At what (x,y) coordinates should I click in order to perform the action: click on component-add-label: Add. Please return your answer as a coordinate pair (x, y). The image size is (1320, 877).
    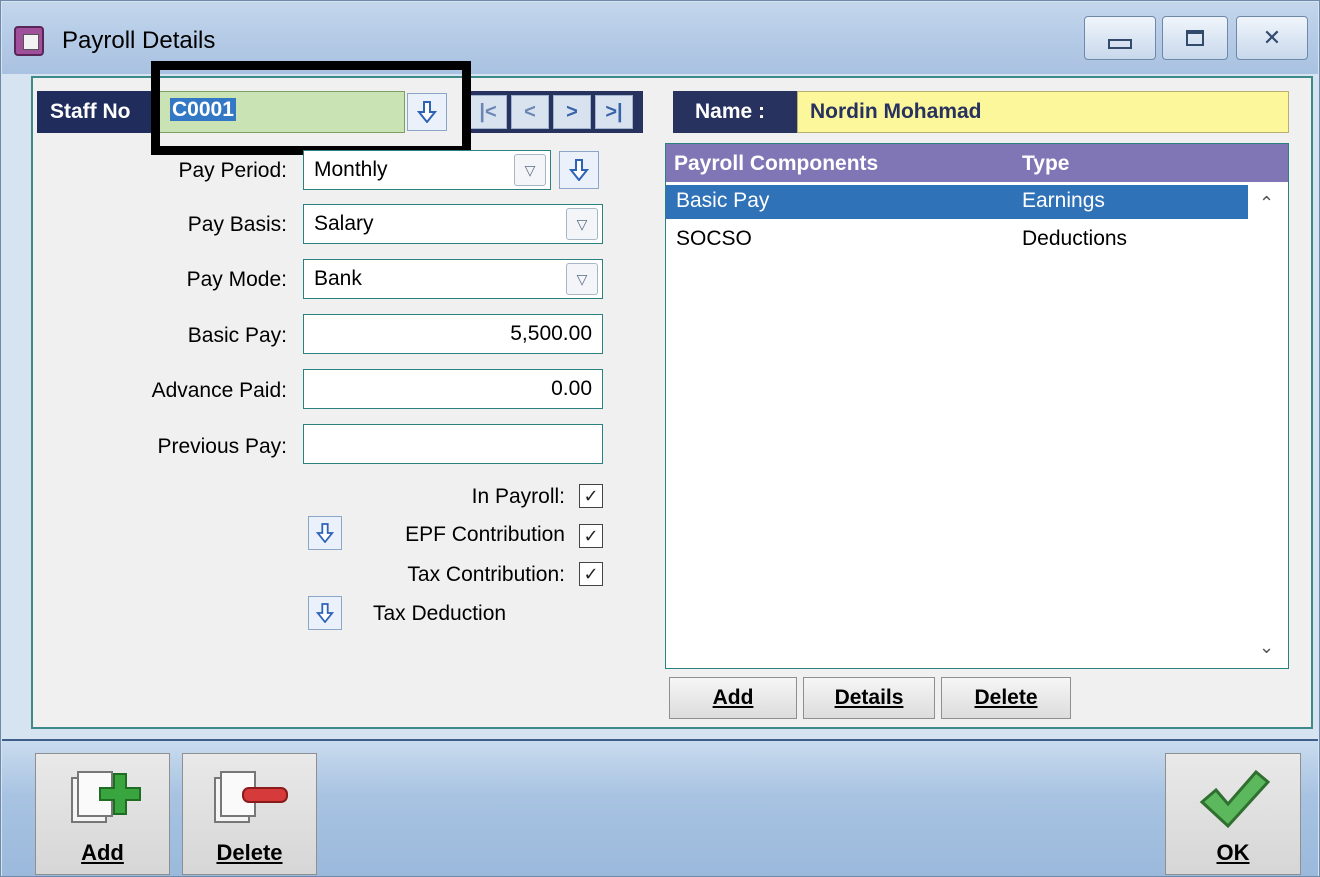
    Looking at the image, I should click on (733, 697).